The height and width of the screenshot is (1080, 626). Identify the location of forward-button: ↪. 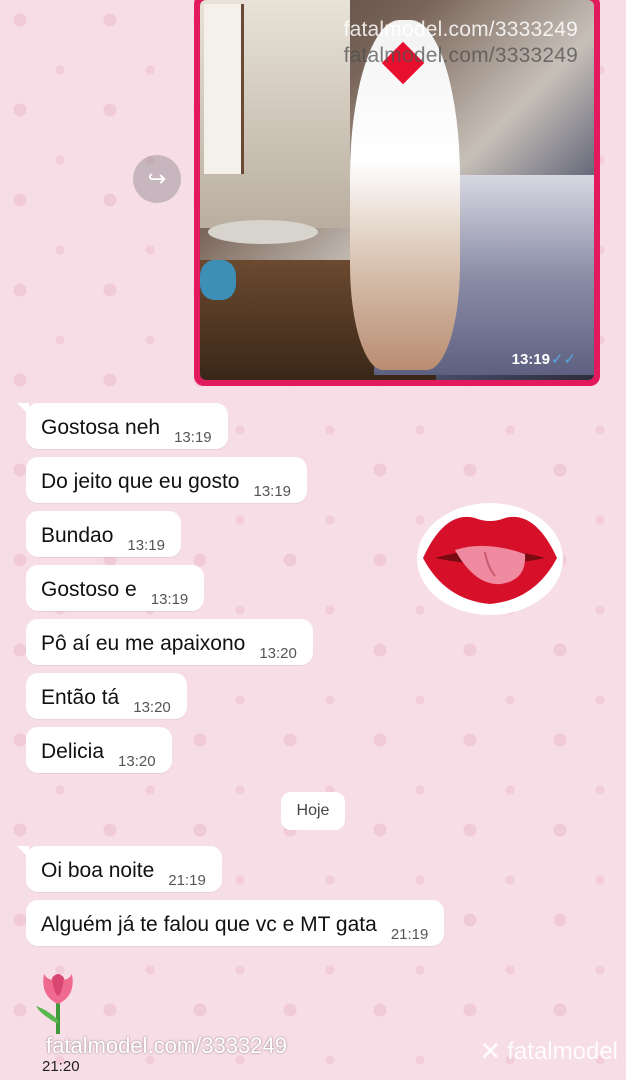
(157, 179).